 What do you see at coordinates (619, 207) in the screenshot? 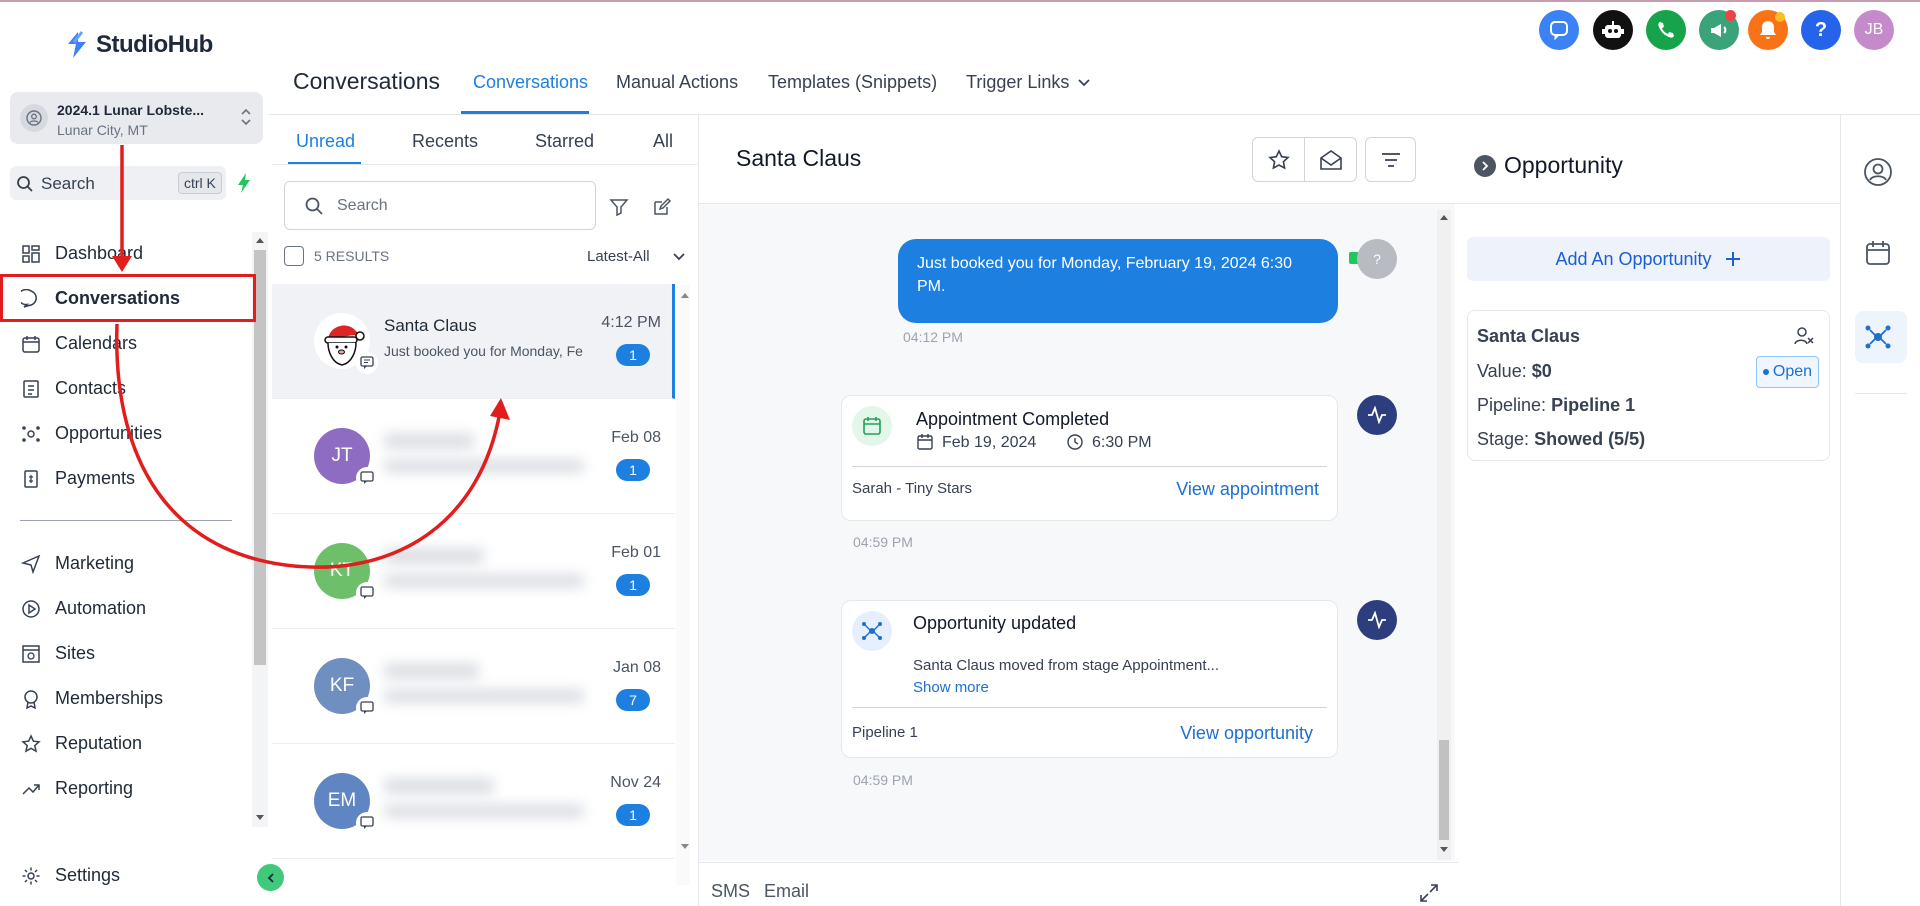
I see `filter-icon` at bounding box center [619, 207].